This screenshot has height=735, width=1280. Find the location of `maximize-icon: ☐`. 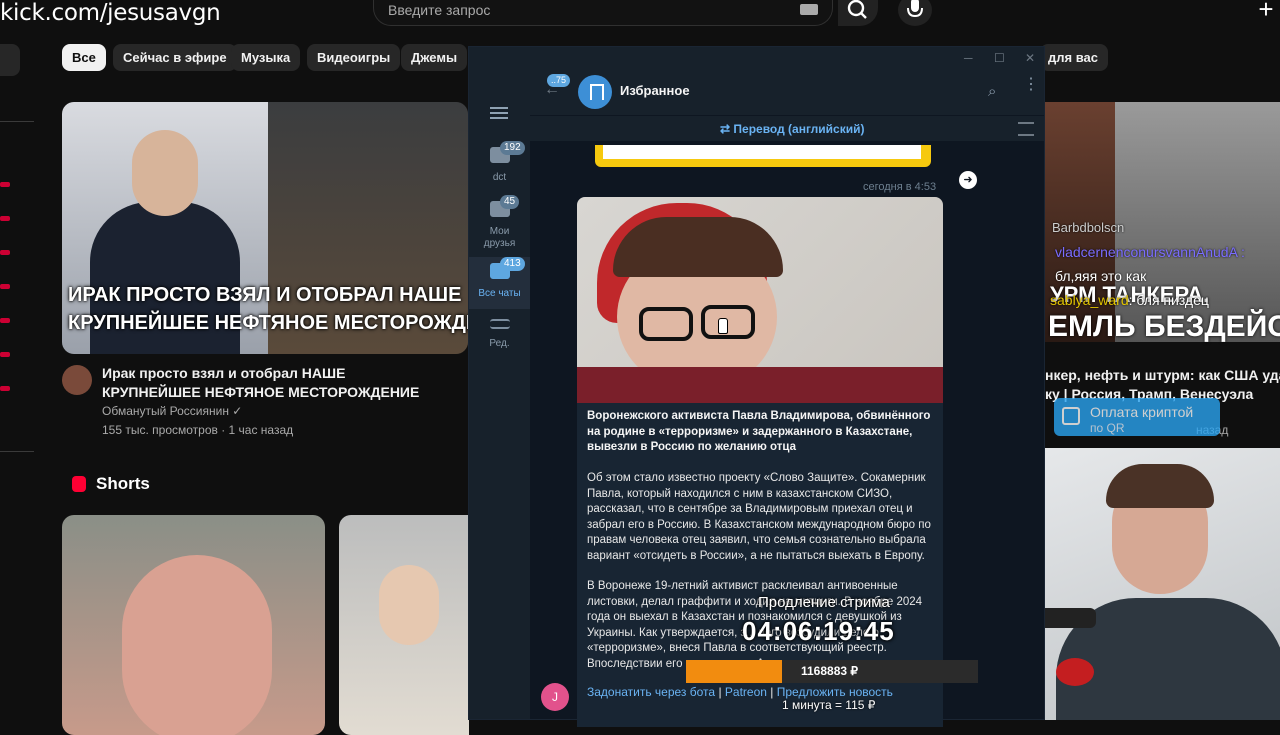

maximize-icon: ☐ is located at coordinates (999, 58).